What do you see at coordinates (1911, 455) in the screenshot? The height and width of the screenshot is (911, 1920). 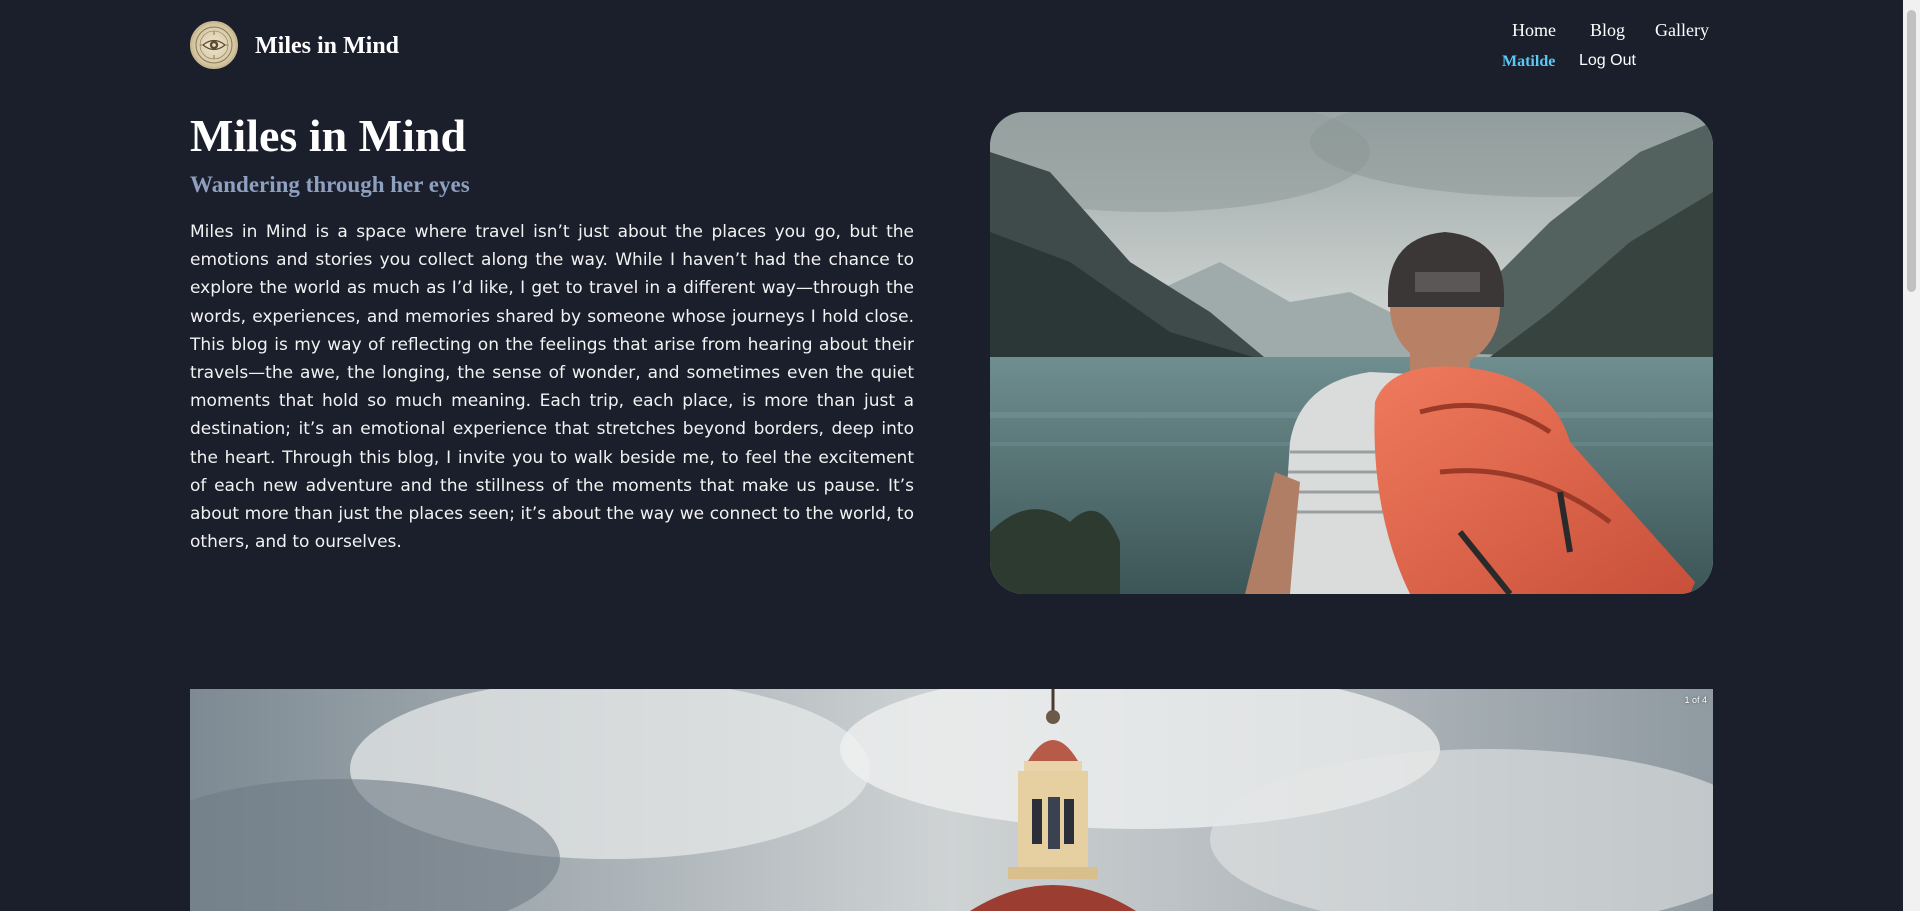 I see `page-scrollbar` at bounding box center [1911, 455].